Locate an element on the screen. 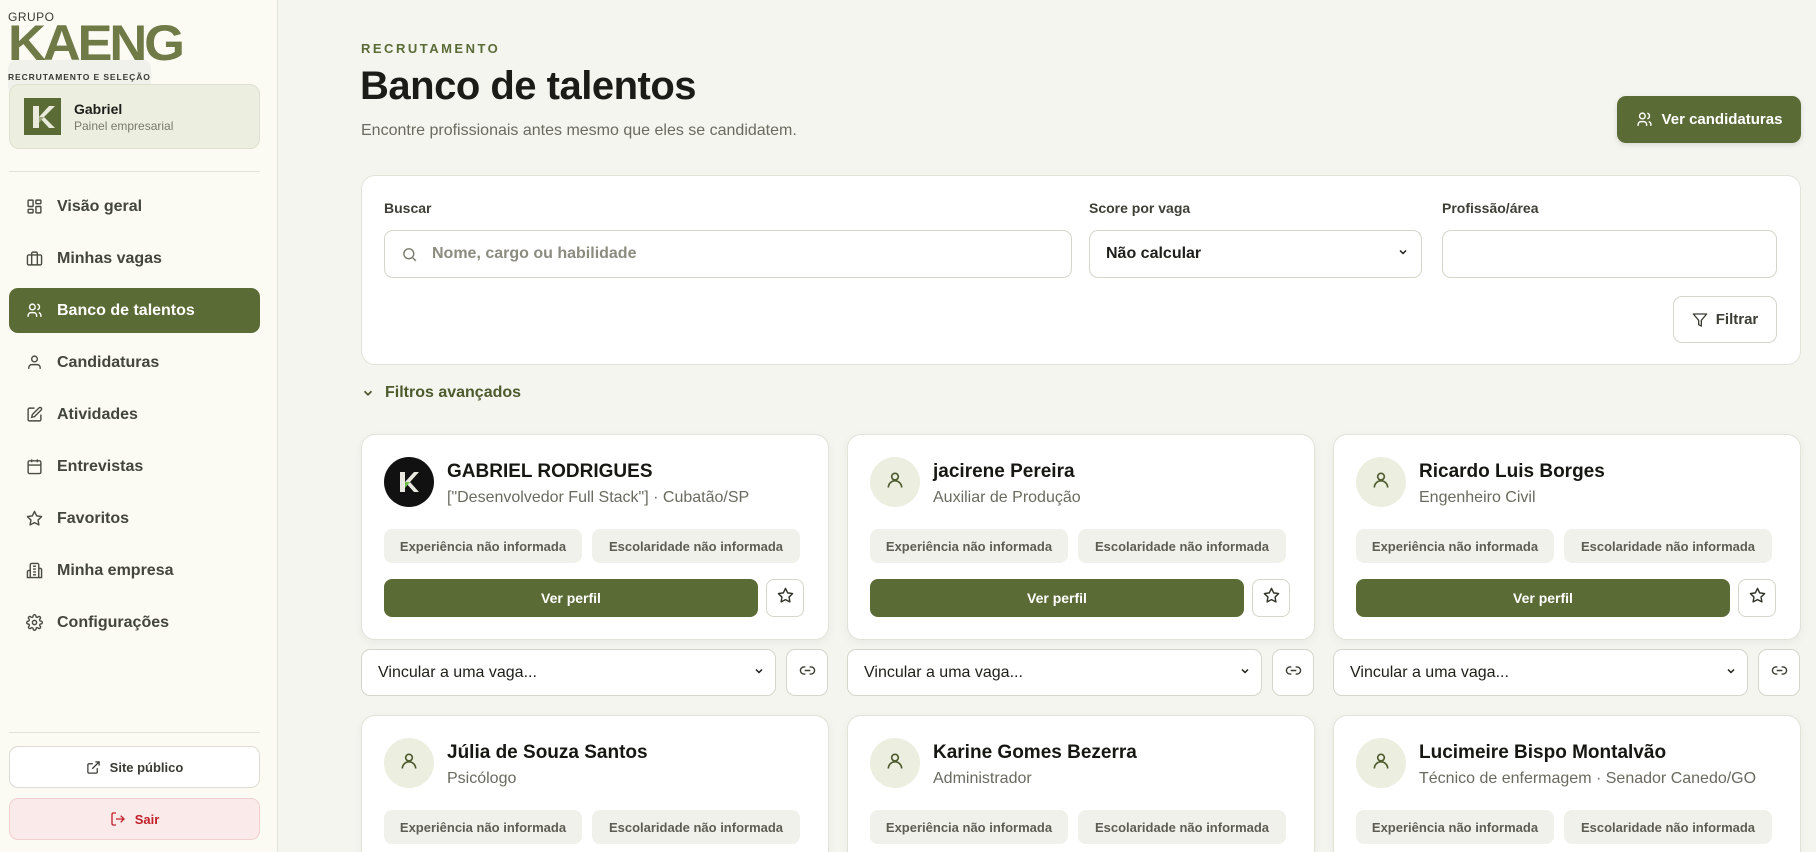 The height and width of the screenshot is (852, 1816). sidebar-item-configuracoes: Configurações is located at coordinates (134, 622).